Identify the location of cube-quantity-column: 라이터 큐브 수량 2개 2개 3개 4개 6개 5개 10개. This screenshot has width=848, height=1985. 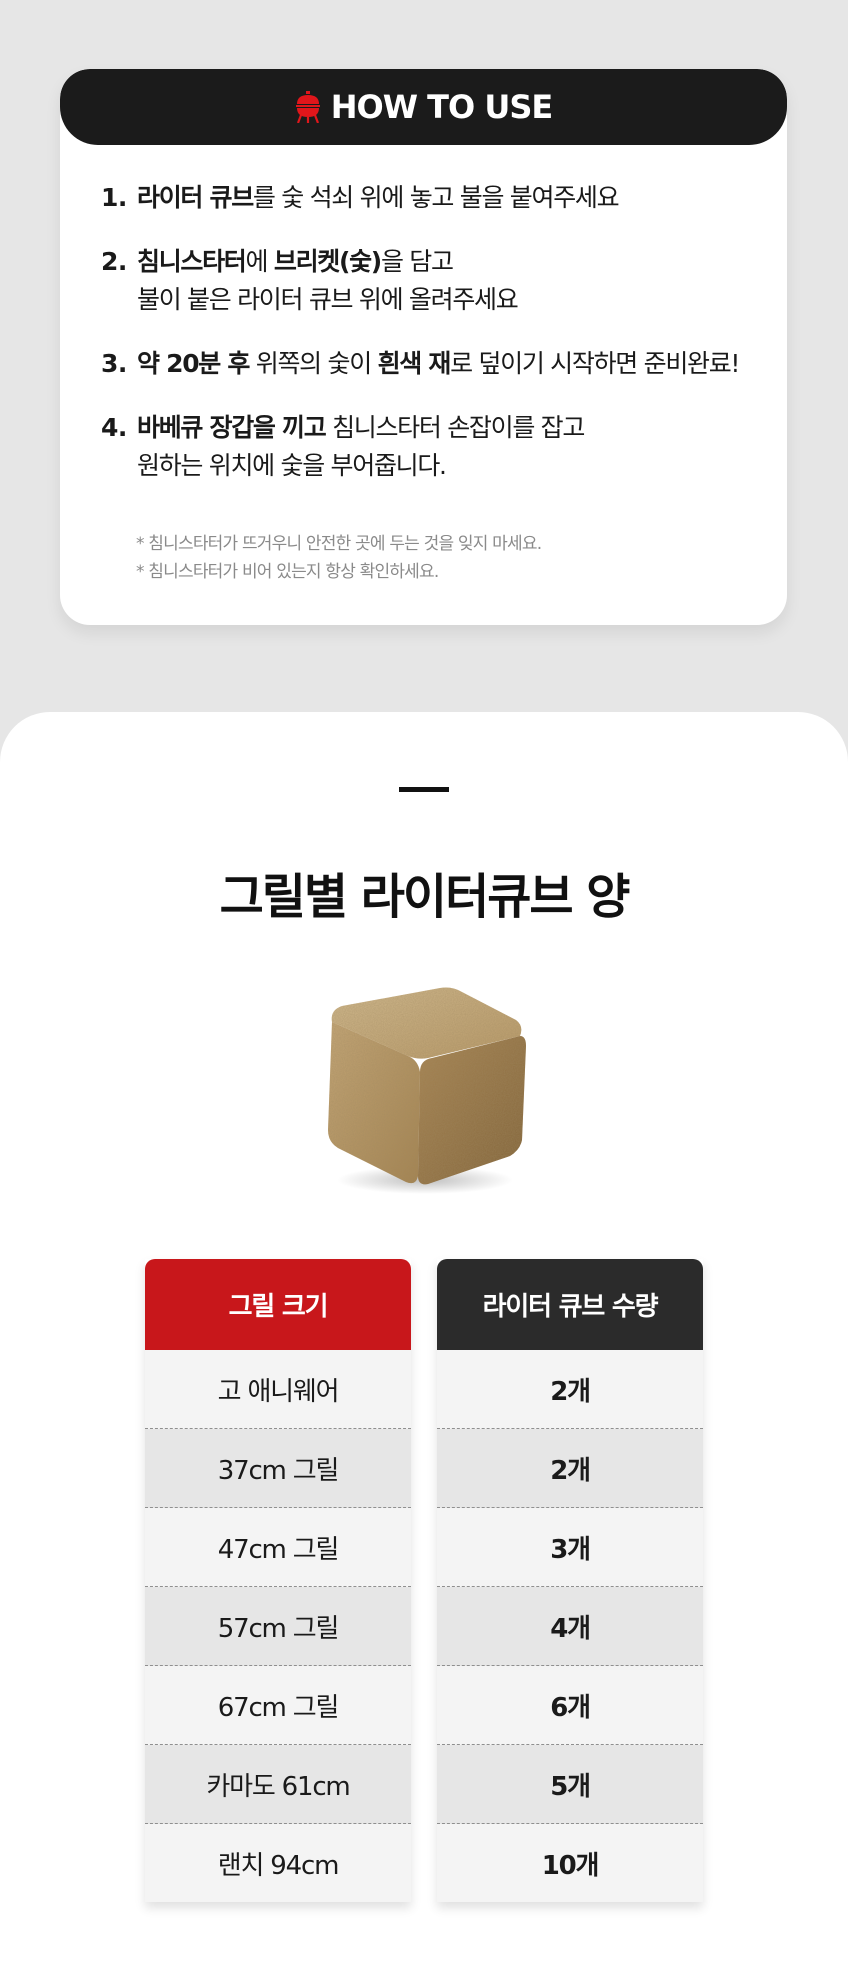
(570, 1580).